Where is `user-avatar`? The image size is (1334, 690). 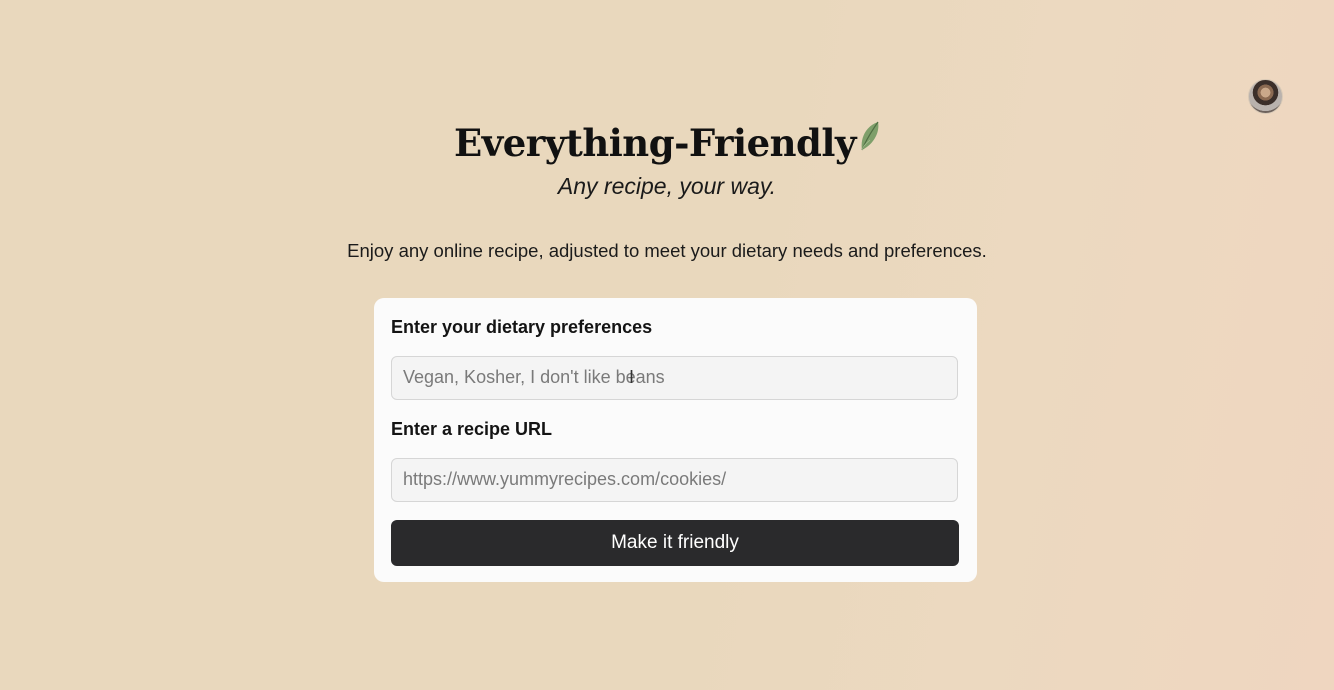
user-avatar is located at coordinates (1265, 96).